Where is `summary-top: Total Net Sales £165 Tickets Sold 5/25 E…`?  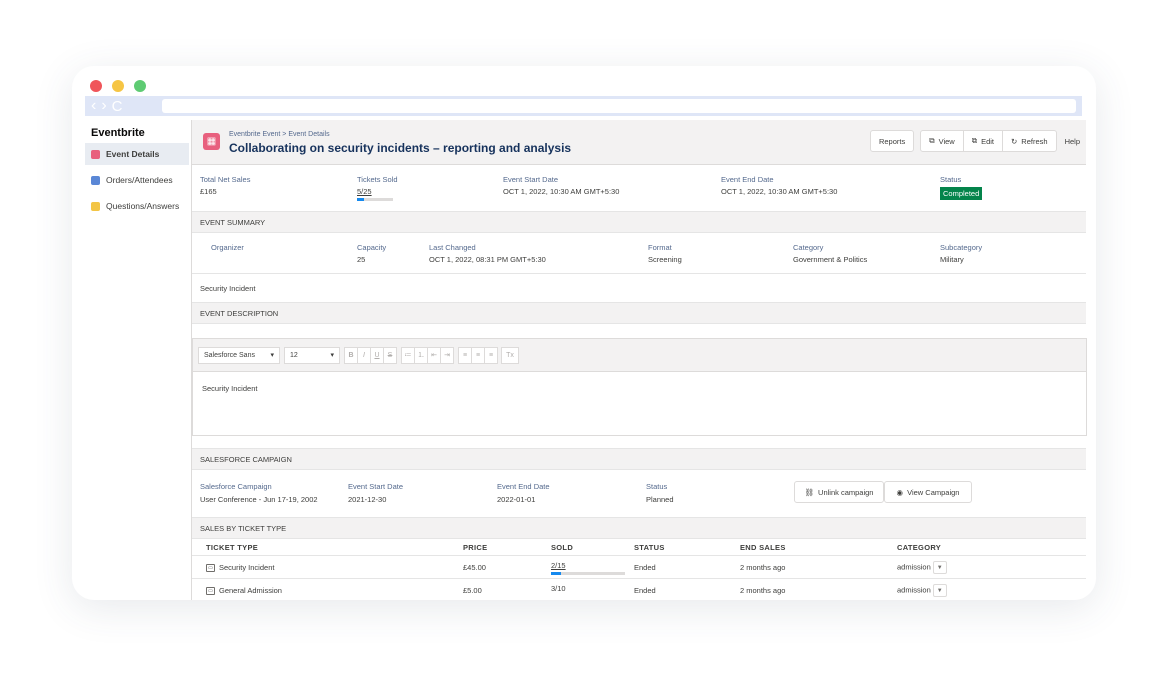 summary-top: Total Net Sales £165 Tickets Sold 5/25 E… is located at coordinates (639, 188).